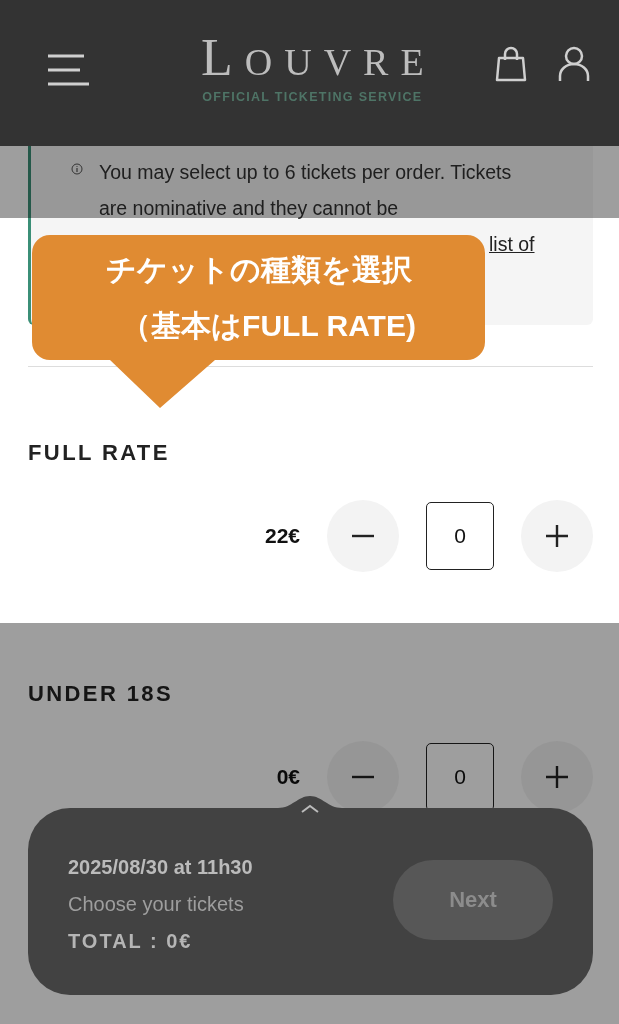  I want to click on ticket-price: 0€, so click(288, 777).